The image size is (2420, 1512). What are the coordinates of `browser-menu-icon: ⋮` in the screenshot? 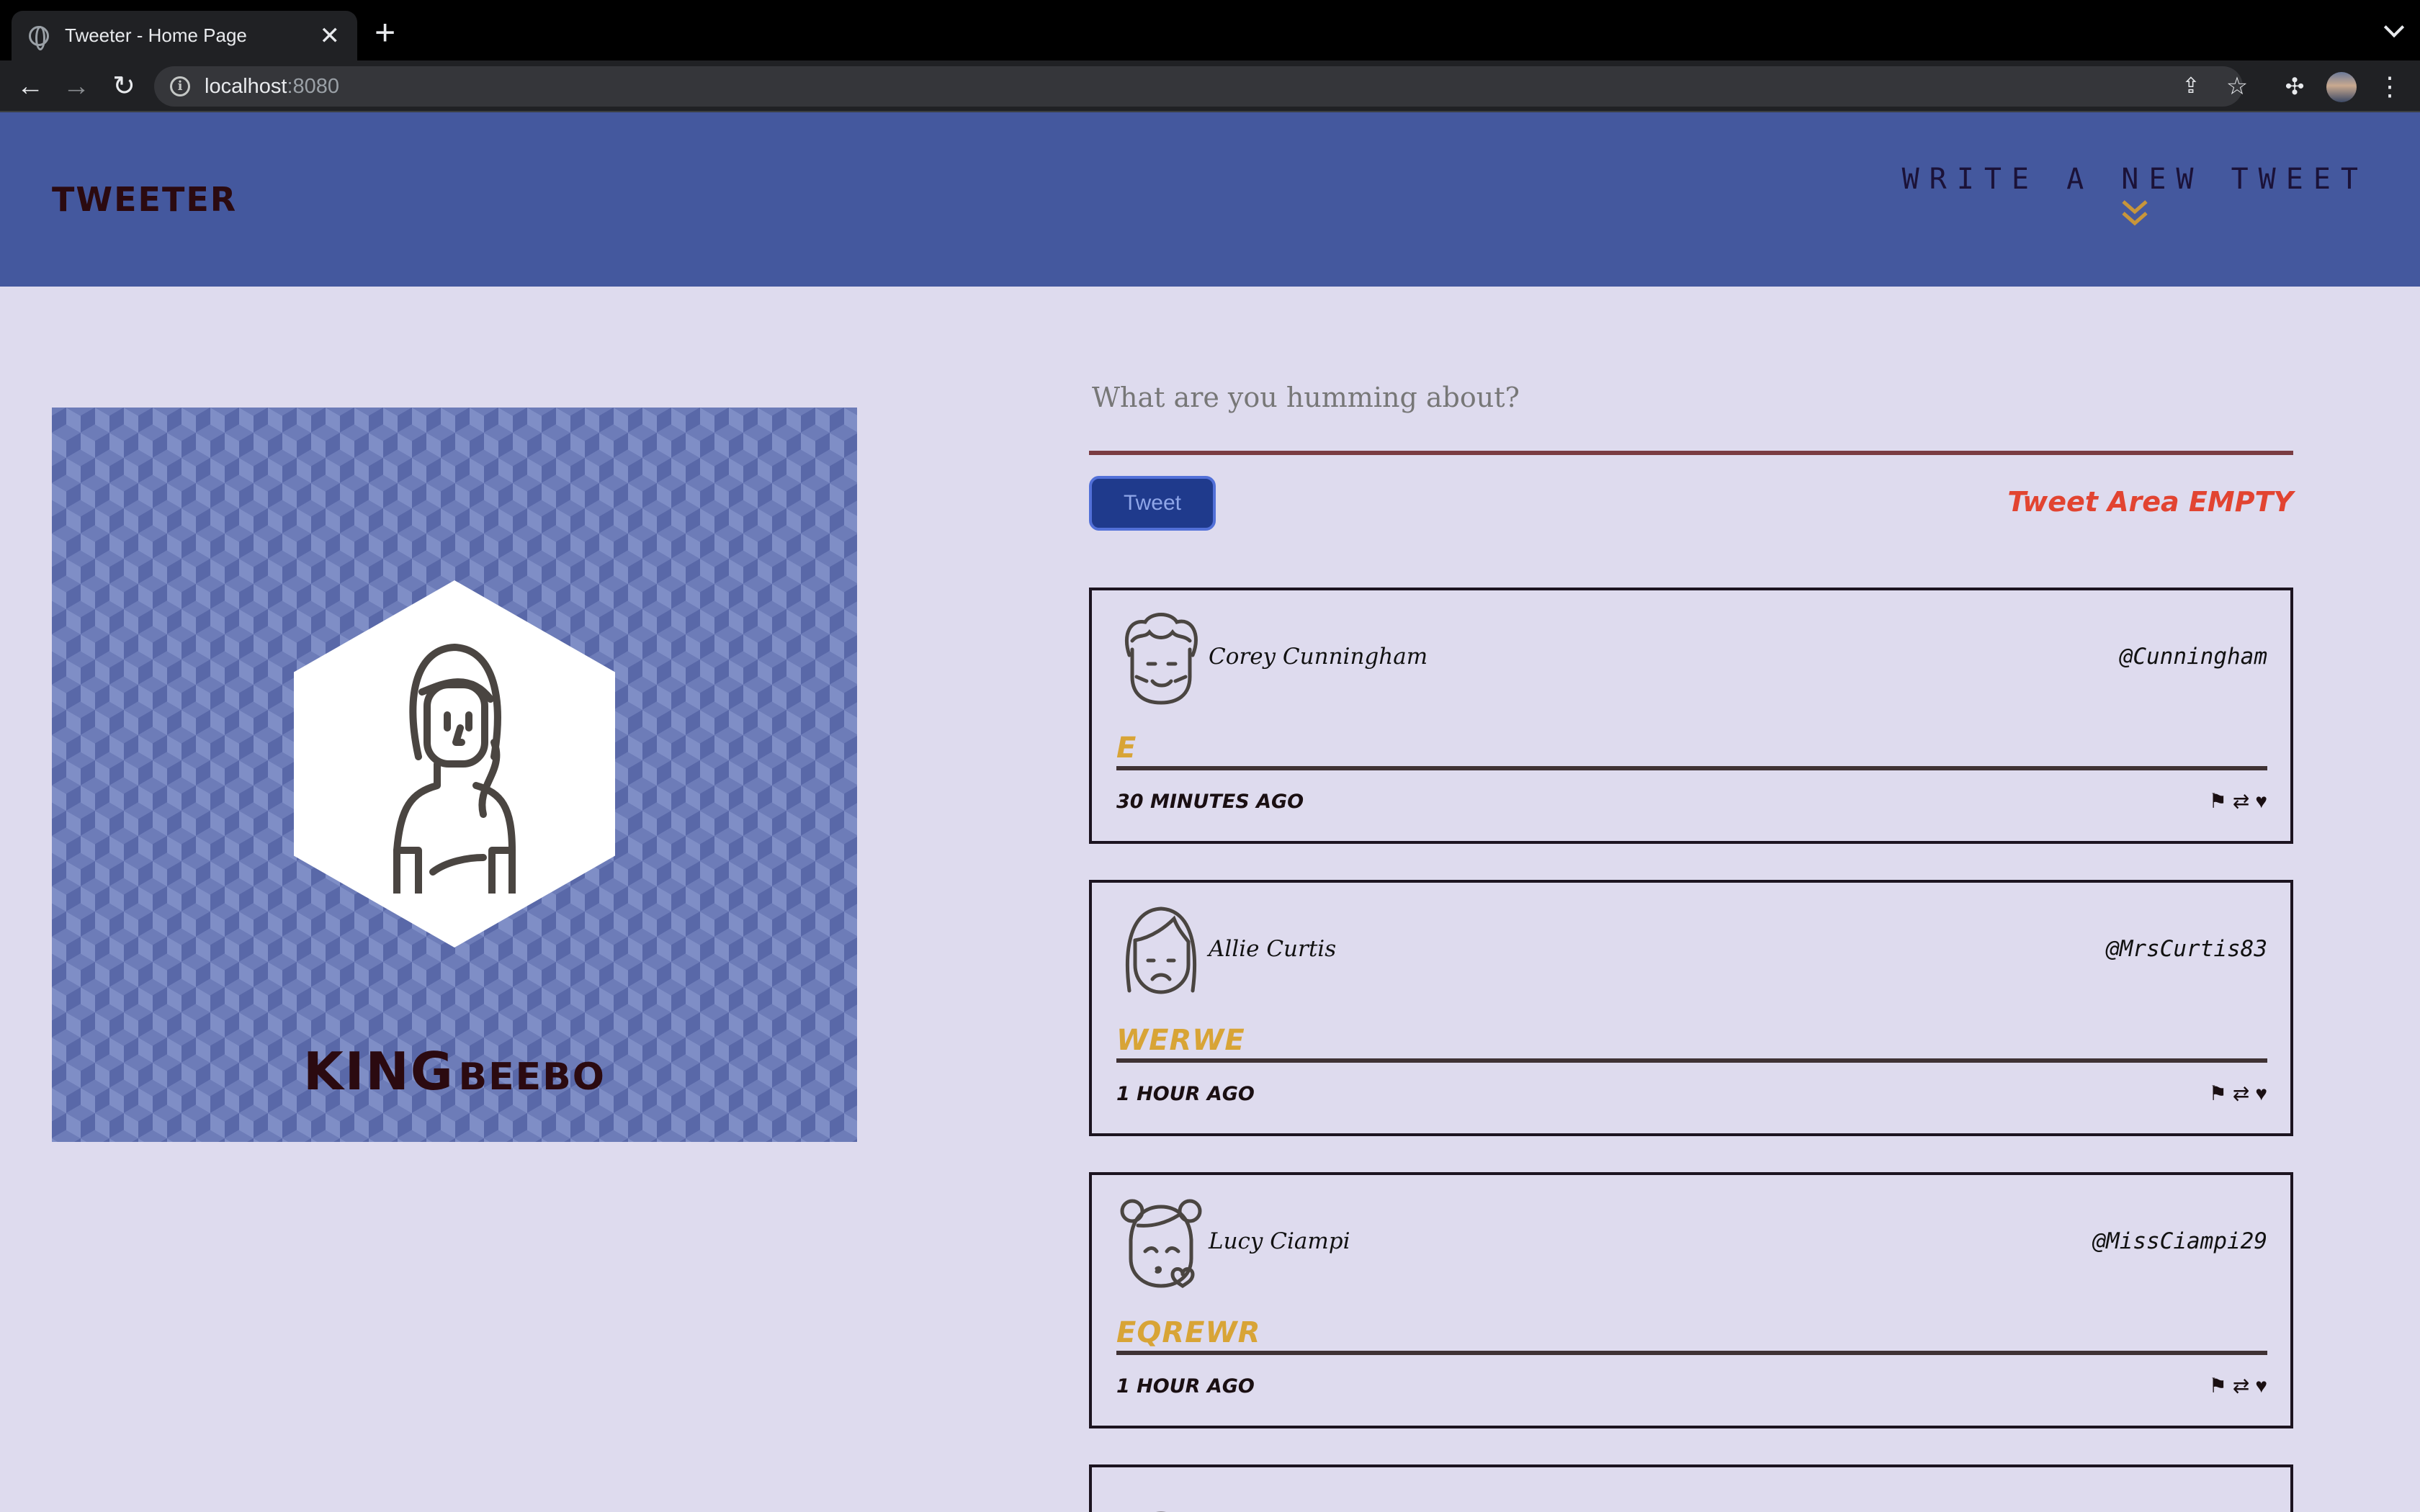 It's located at (2390, 86).